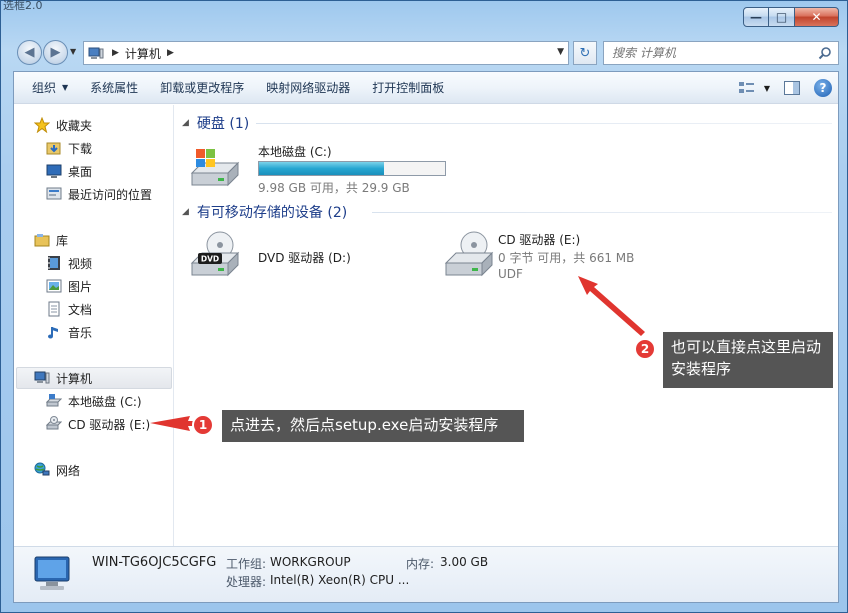  I want to click on annotation-callout-1: 点进去，然后点setup.exe启动安装程序, so click(373, 426).